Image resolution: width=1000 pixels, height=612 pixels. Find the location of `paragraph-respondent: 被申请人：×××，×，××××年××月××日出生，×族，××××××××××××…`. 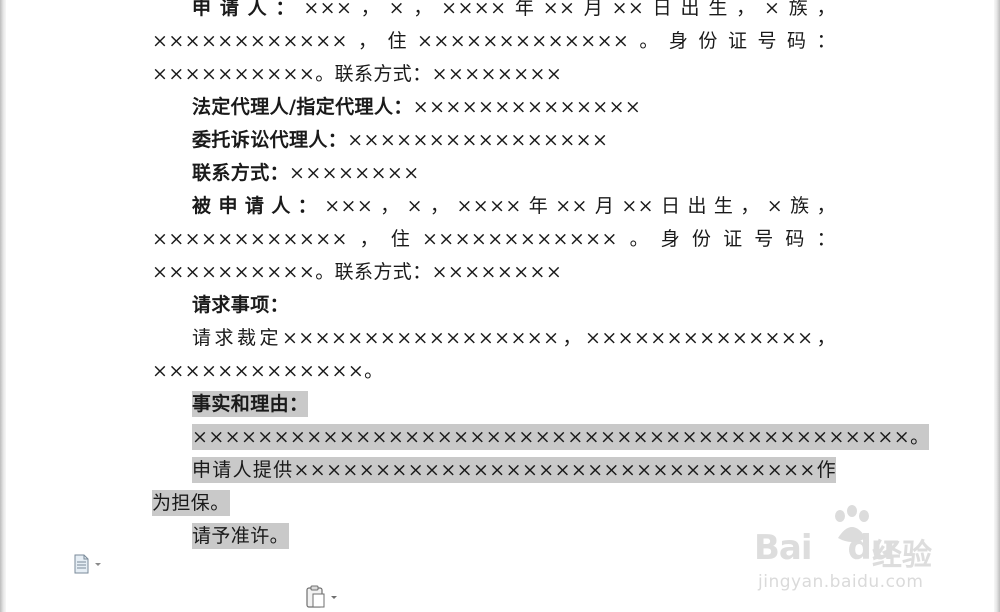

paragraph-respondent: 被申请人：×××，×，××××年××月××日出生，×族，××××××××××××… is located at coordinates (494, 239).